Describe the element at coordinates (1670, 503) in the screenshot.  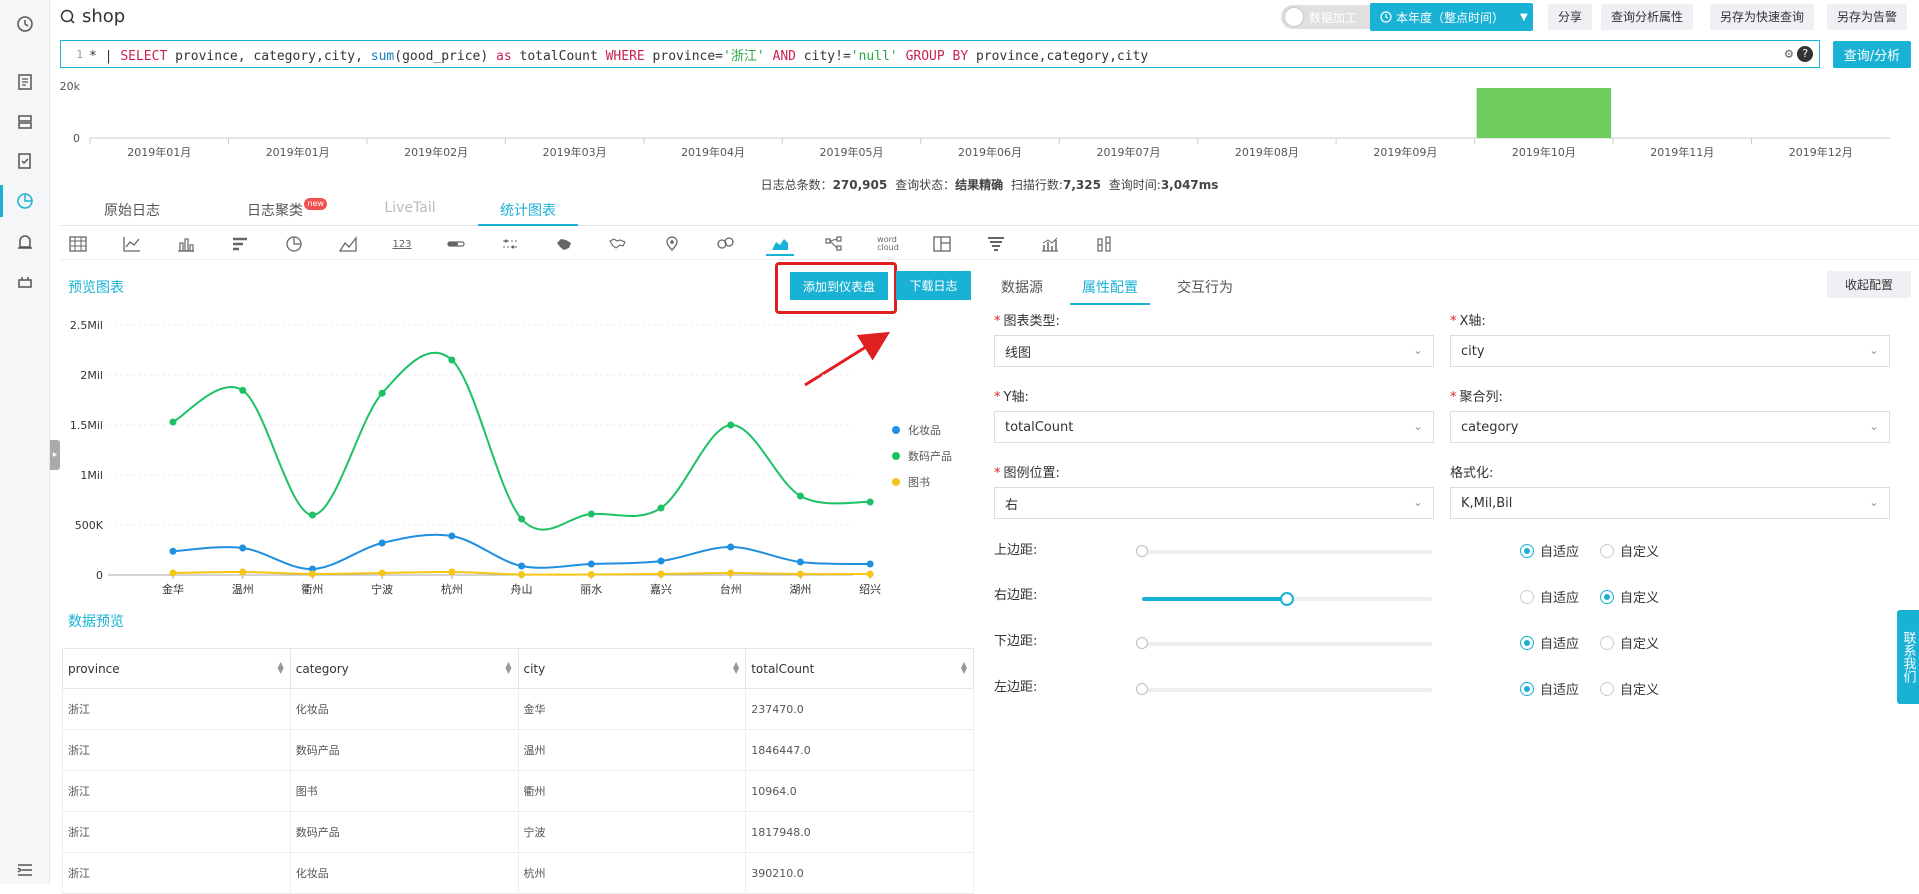
I see `format-select: K,Mil,Bil ⌄` at that location.